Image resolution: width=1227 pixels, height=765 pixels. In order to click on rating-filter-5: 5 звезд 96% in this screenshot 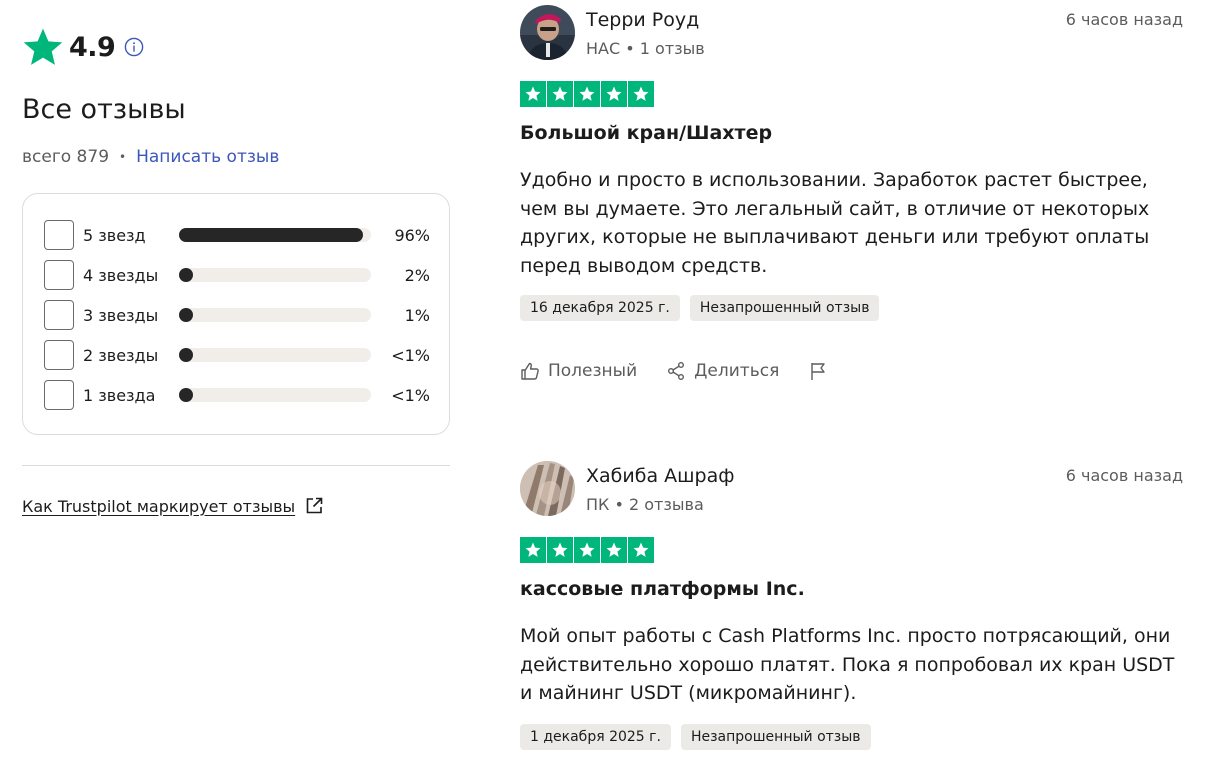, I will do `click(237, 235)`.